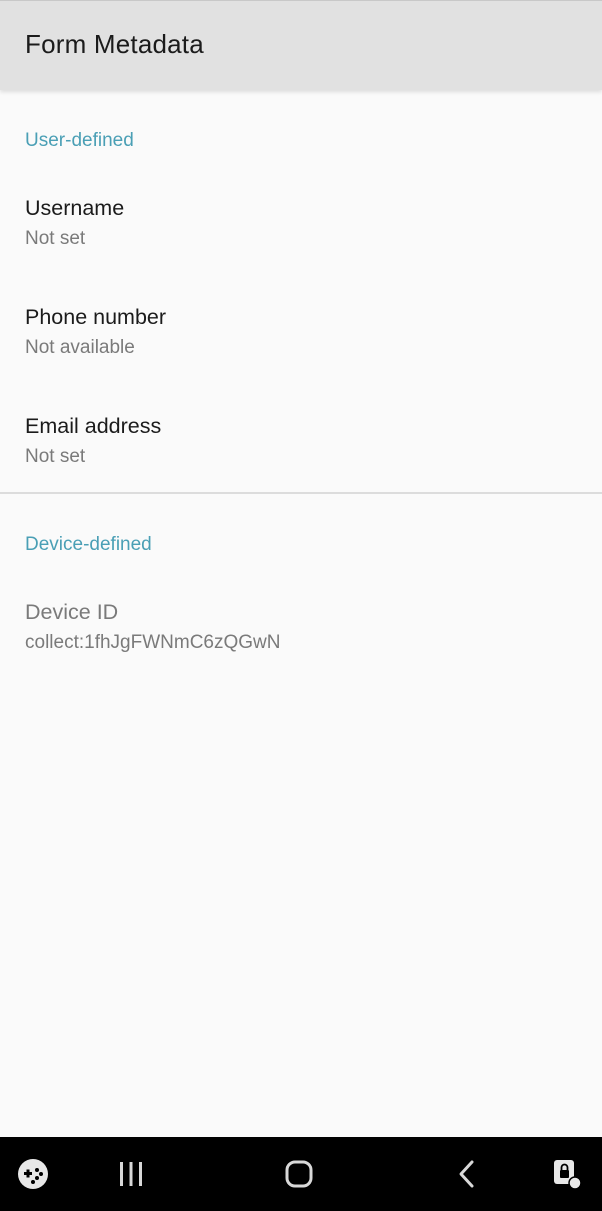 Image resolution: width=602 pixels, height=1211 pixels. Describe the element at coordinates (75, 208) in the screenshot. I see `pref-title: Username` at that location.